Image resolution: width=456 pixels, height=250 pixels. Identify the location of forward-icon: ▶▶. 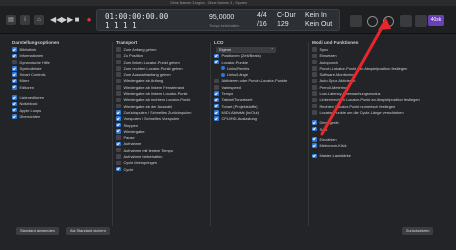
(67, 20).